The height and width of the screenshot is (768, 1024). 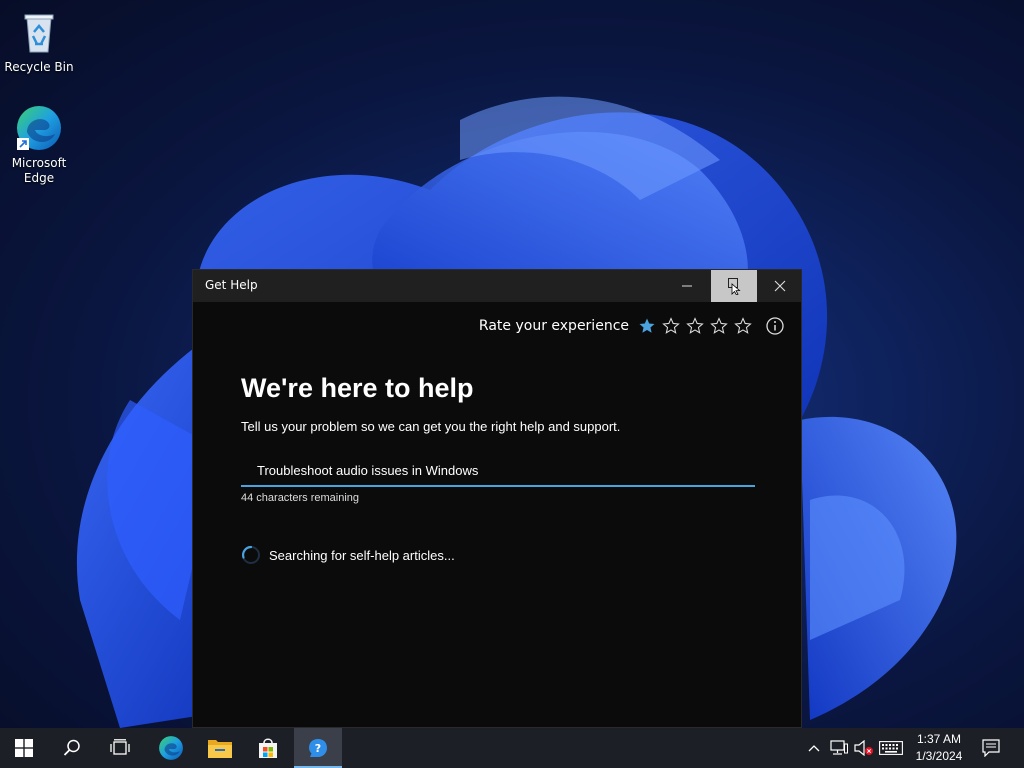 I want to click on close-button, so click(x=780, y=286).